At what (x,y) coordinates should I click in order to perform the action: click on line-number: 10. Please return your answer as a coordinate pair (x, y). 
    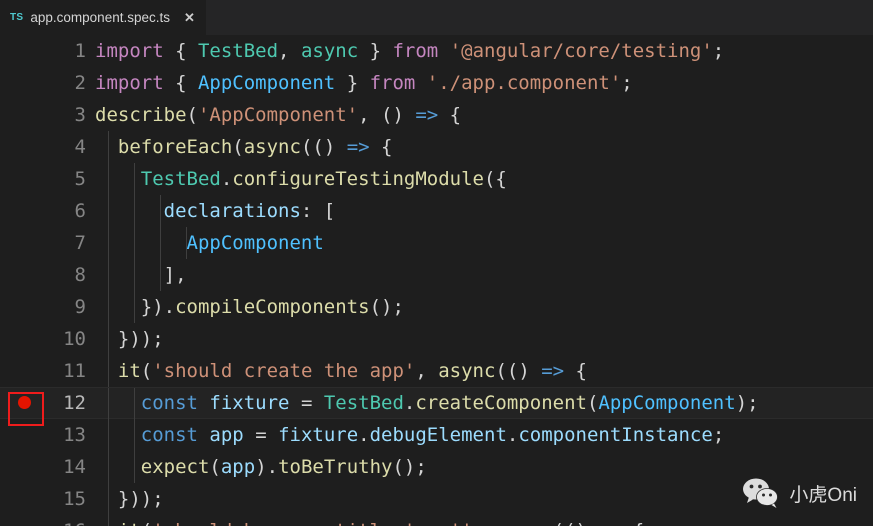
    Looking at the image, I should click on (74, 339).